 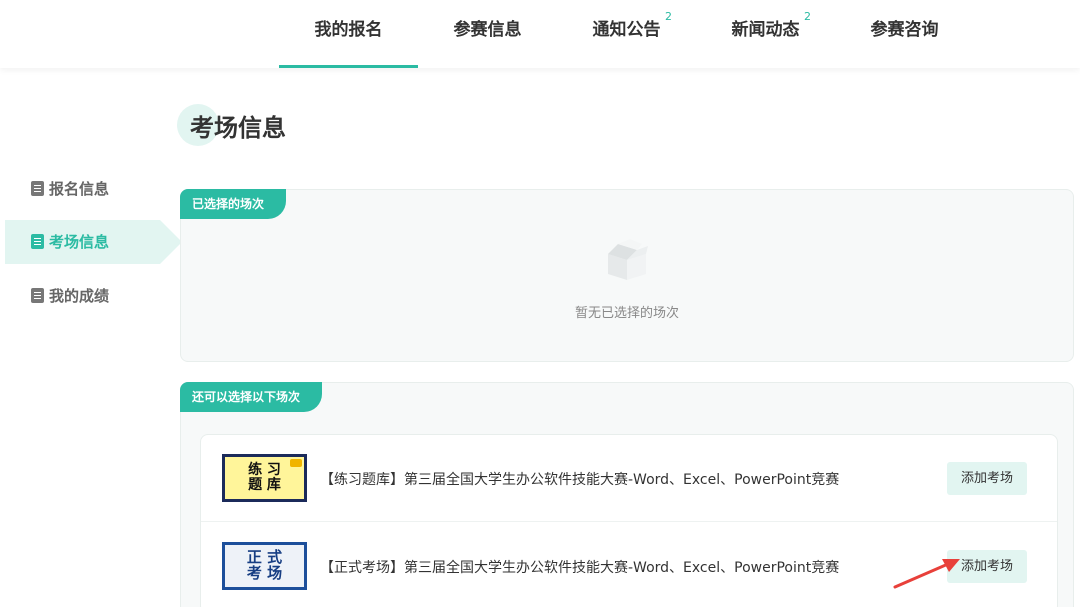 What do you see at coordinates (904, 34) in the screenshot?
I see `tab-consultation: 参赛咨询` at bounding box center [904, 34].